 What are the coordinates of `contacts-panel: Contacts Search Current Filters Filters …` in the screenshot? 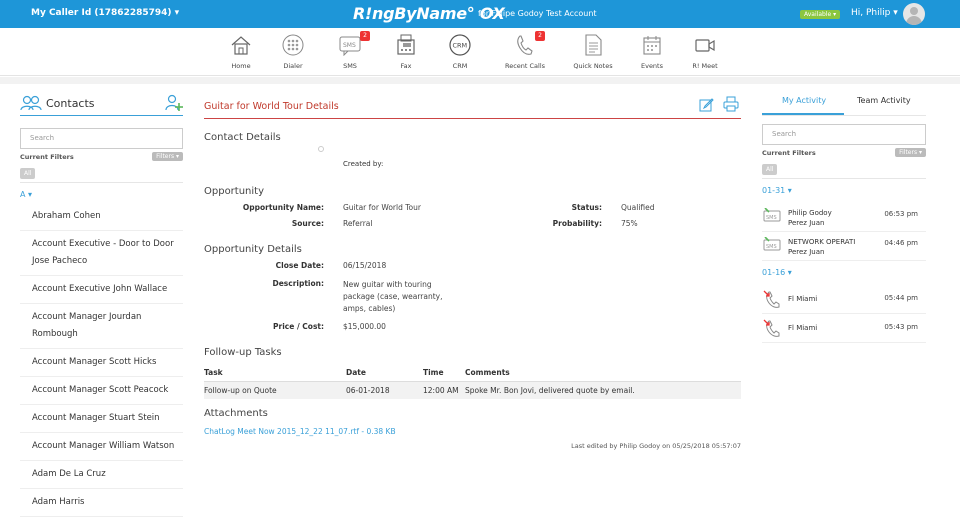 It's located at (101, 304).